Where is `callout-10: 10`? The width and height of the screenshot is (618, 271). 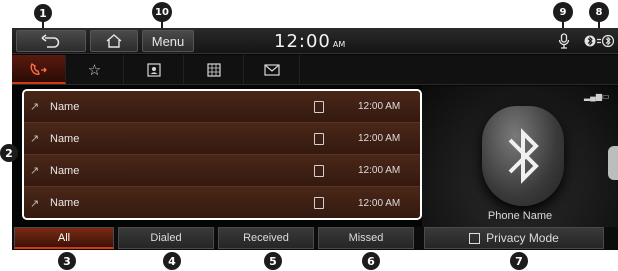
callout-10: 10 is located at coordinates (162, 12).